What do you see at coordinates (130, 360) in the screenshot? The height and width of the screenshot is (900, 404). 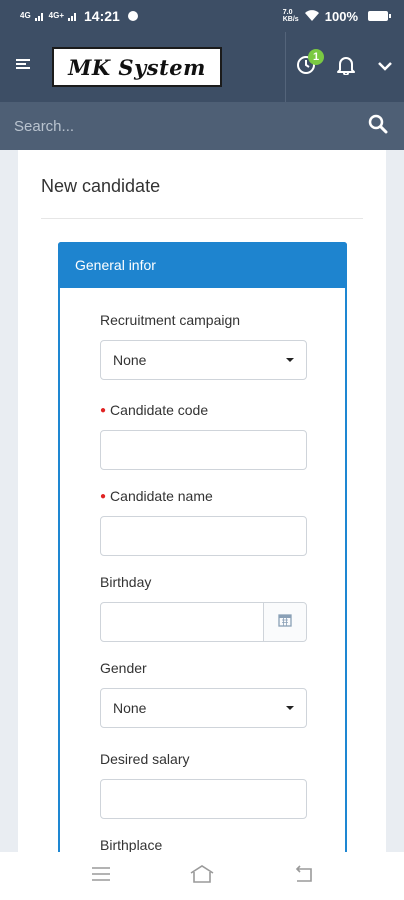 I see `recruitment-campaign-value: None` at bounding box center [130, 360].